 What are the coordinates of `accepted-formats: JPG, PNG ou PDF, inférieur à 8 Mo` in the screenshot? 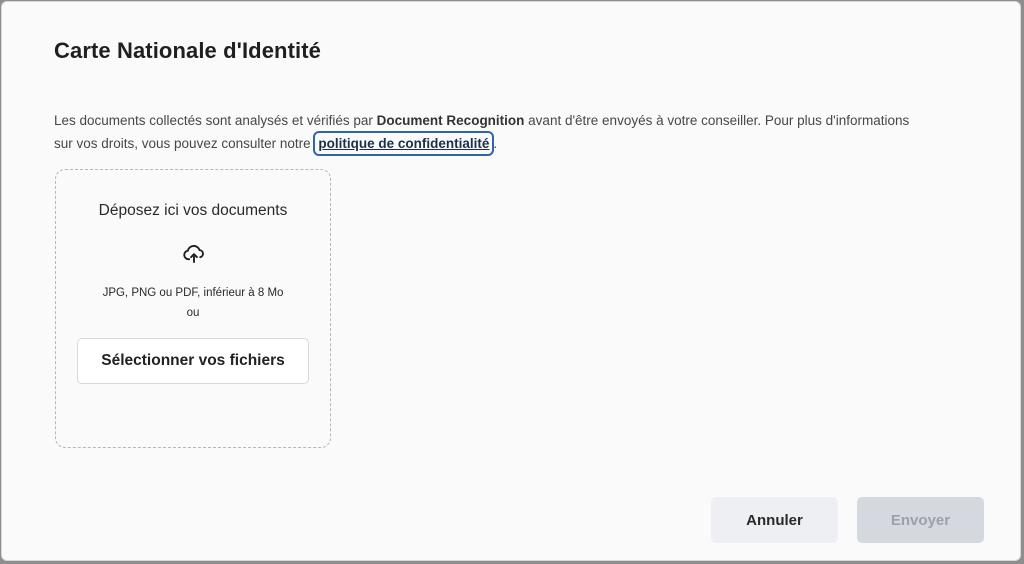 It's located at (193, 293).